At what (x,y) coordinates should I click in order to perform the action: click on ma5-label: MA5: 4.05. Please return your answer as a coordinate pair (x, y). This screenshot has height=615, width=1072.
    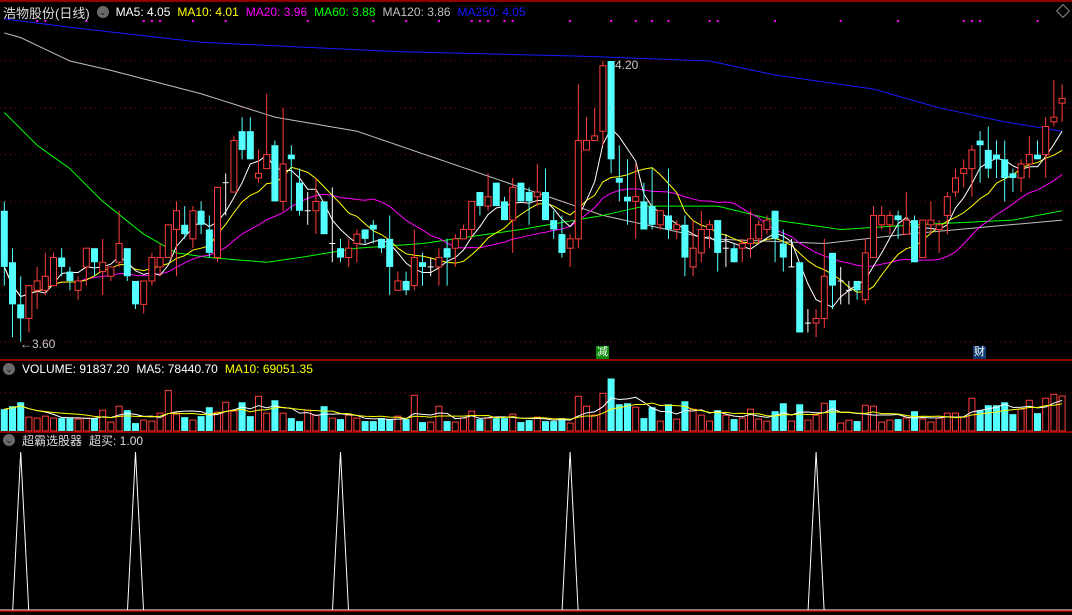
    Looking at the image, I should click on (143, 12).